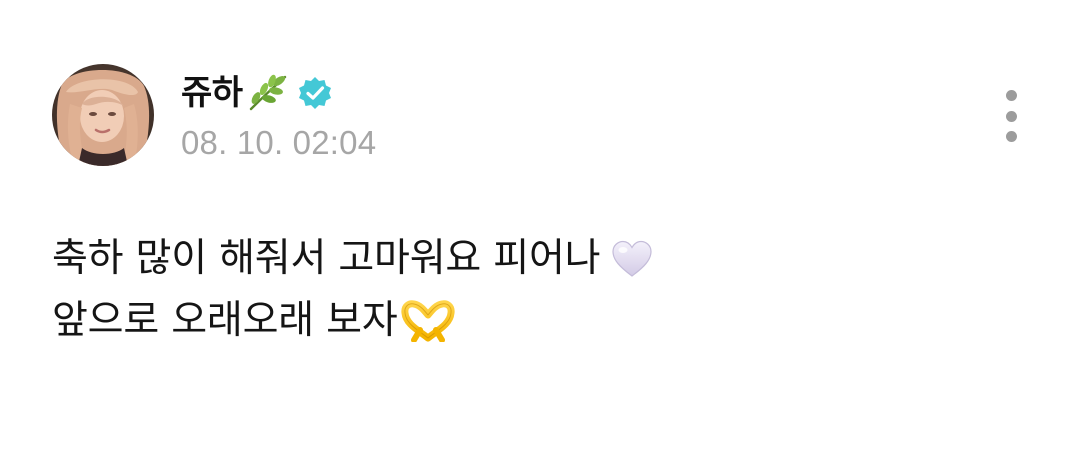  What do you see at coordinates (315, 93) in the screenshot?
I see `verified-badge-icon` at bounding box center [315, 93].